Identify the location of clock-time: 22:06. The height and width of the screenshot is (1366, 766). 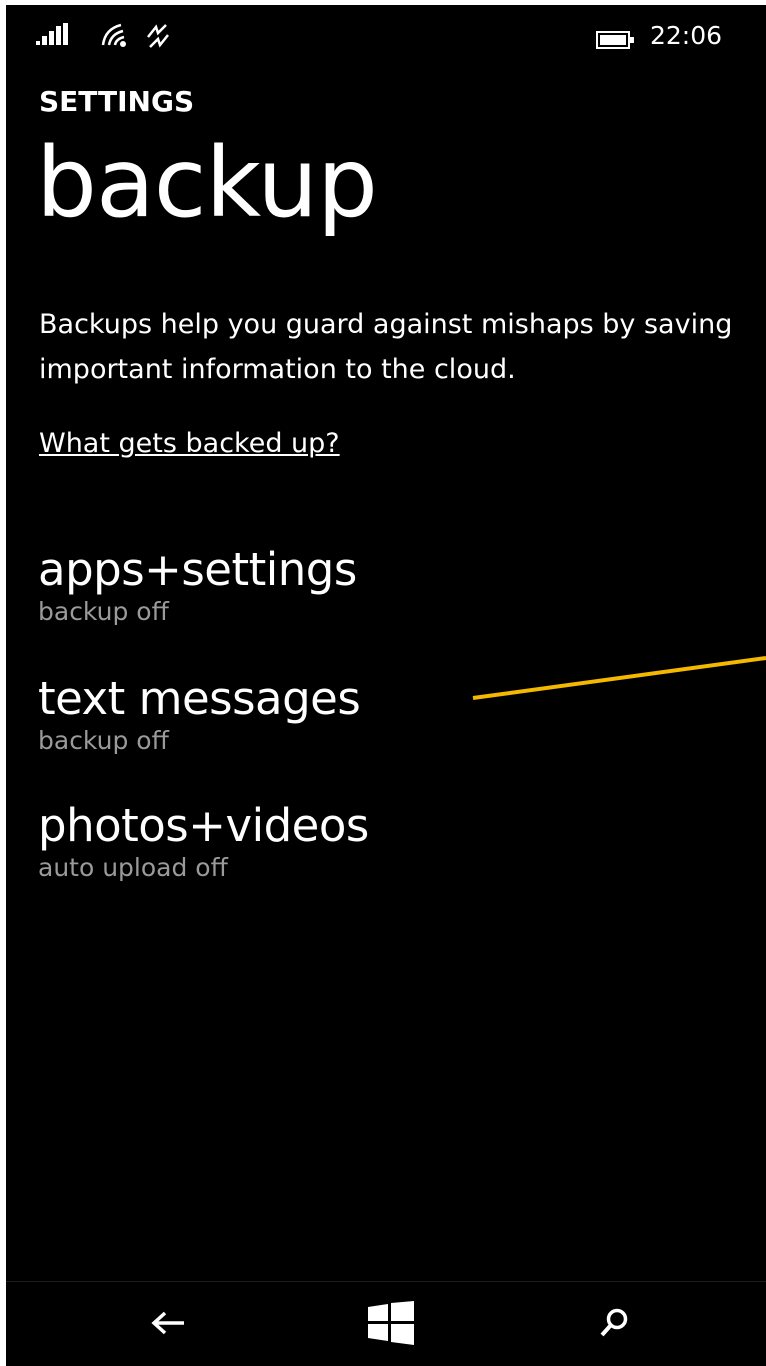
(686, 35).